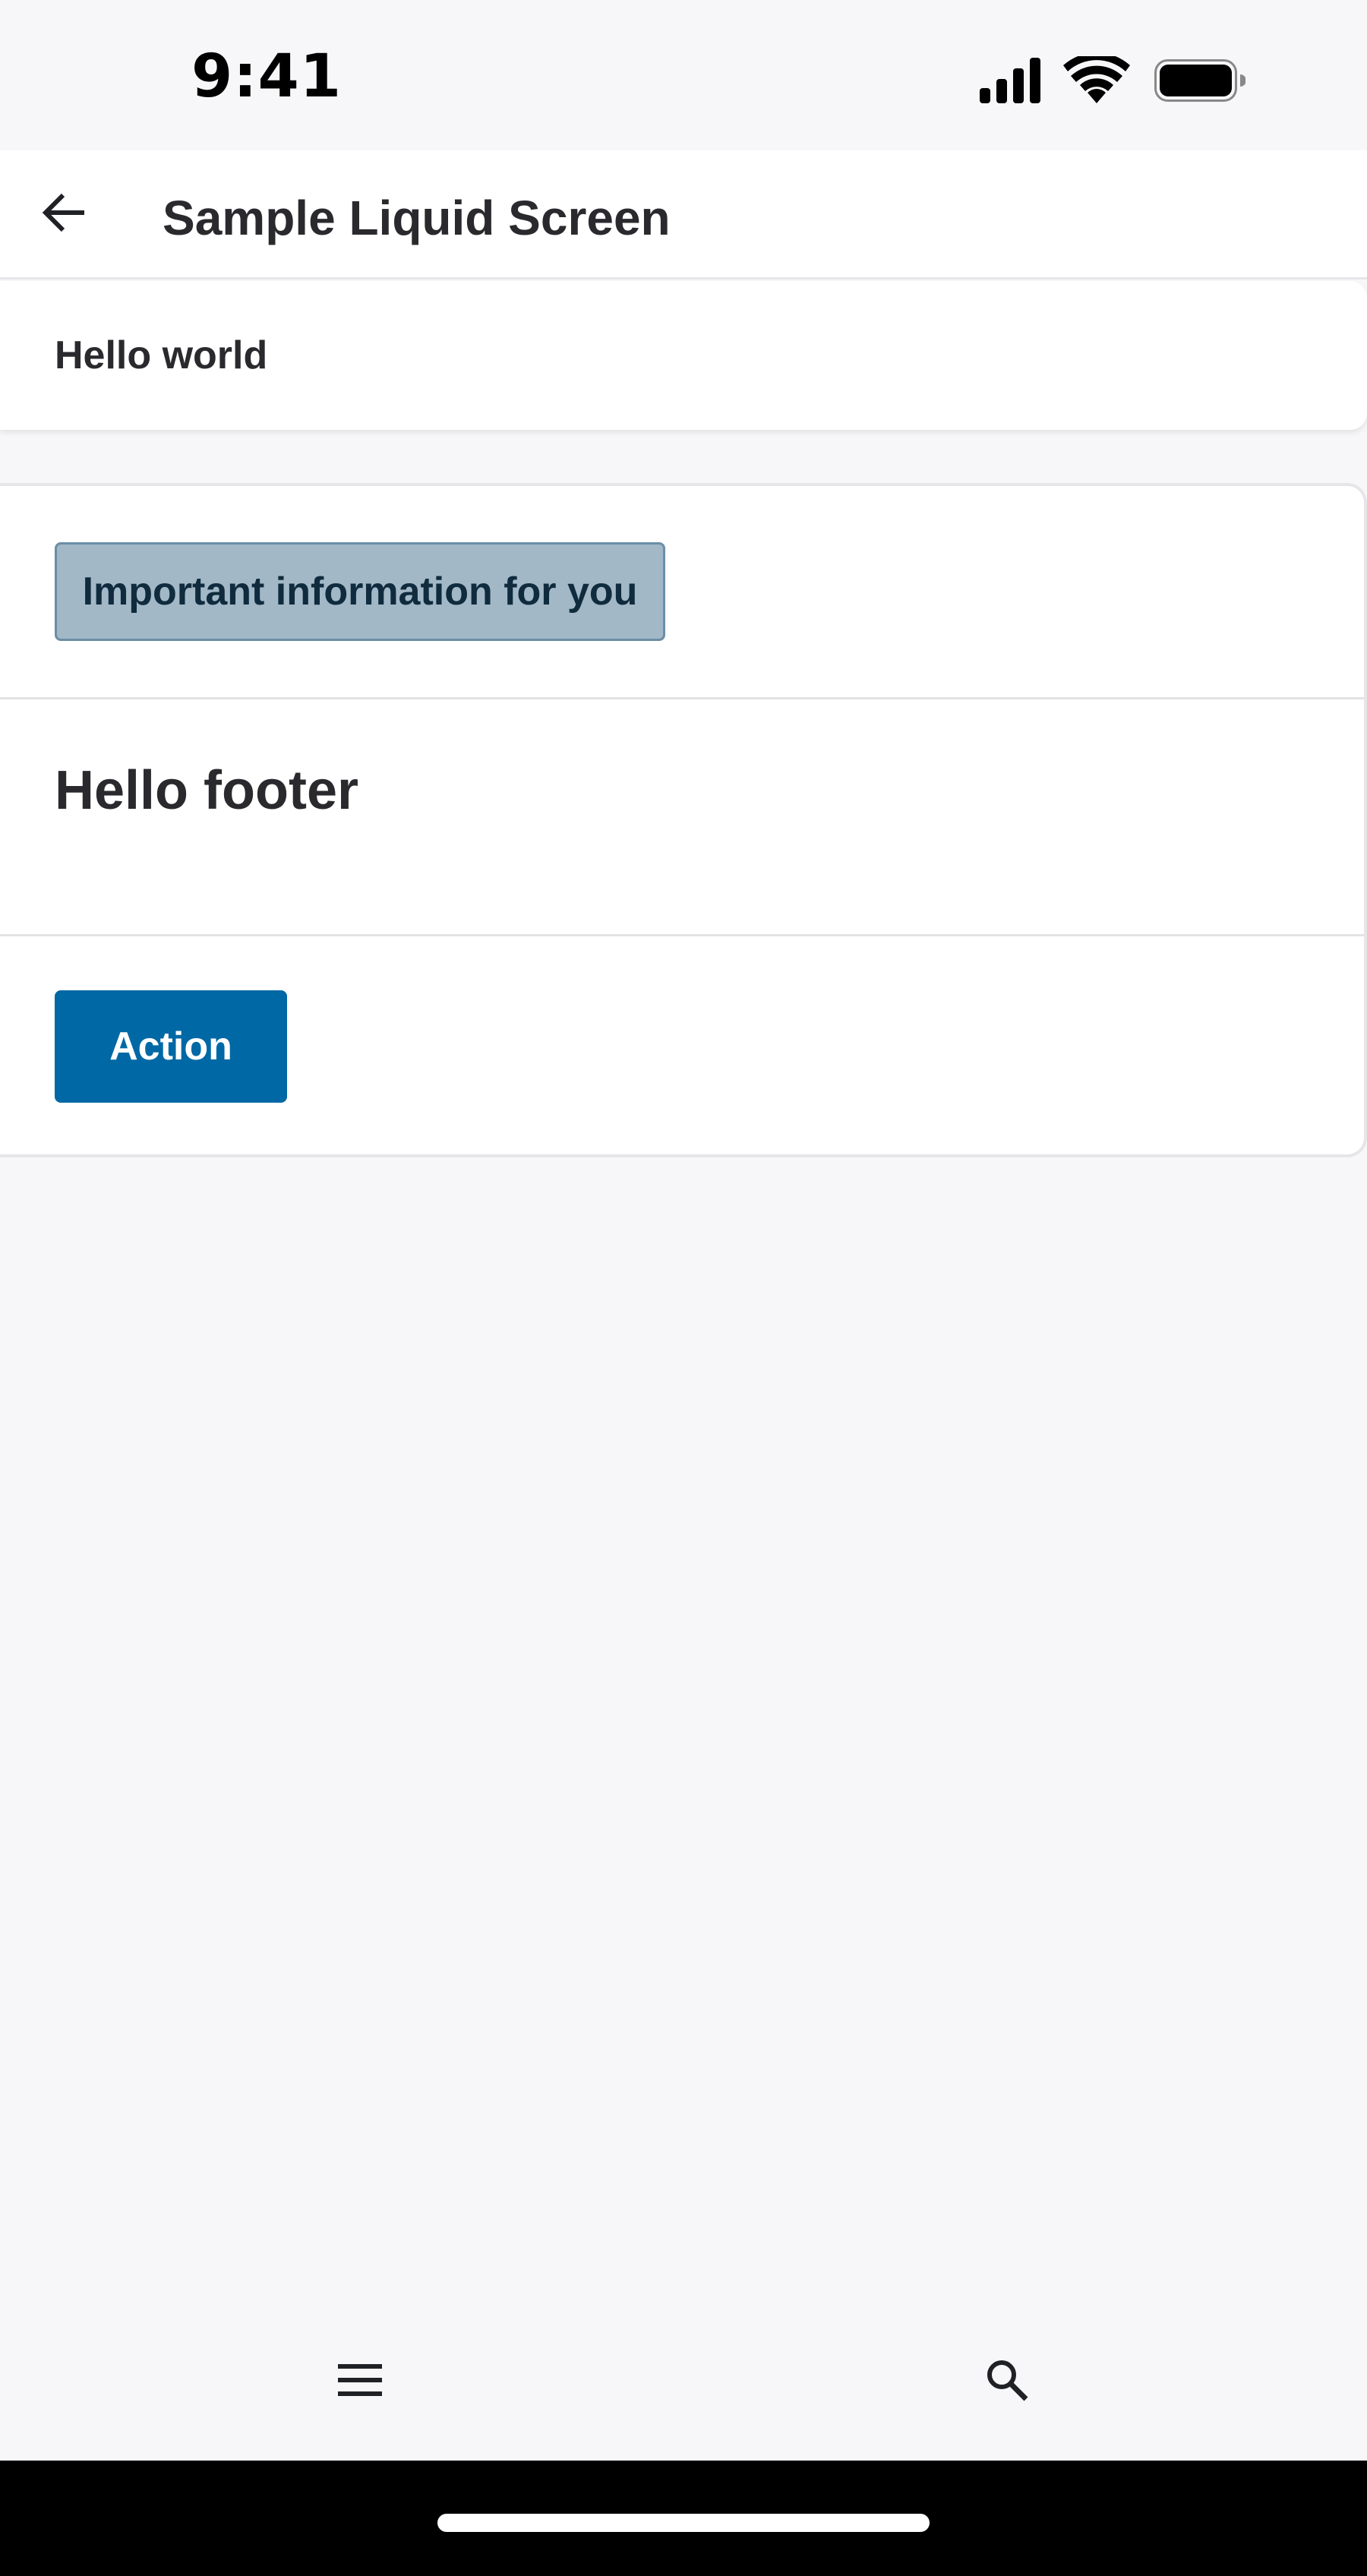  What do you see at coordinates (162, 355) in the screenshot?
I see `hello-world-text: Hello world` at bounding box center [162, 355].